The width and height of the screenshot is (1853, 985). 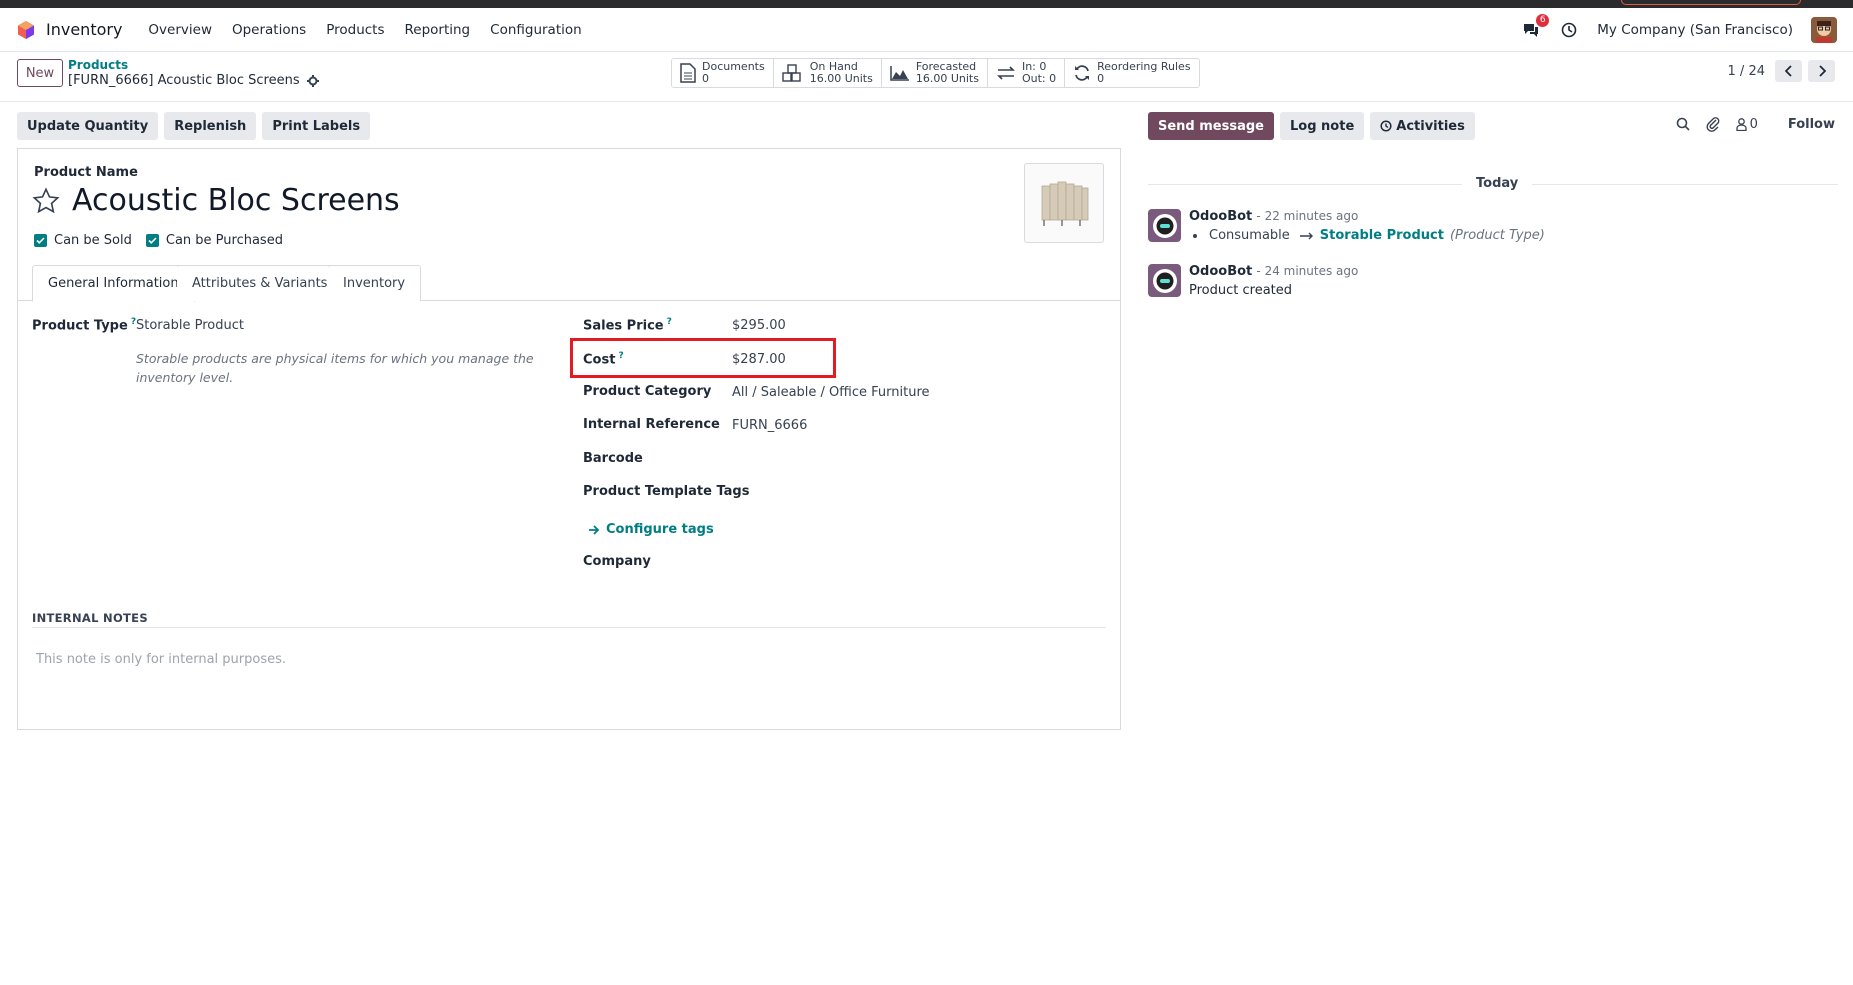 I want to click on activities-button: Activities, so click(x=1422, y=126).